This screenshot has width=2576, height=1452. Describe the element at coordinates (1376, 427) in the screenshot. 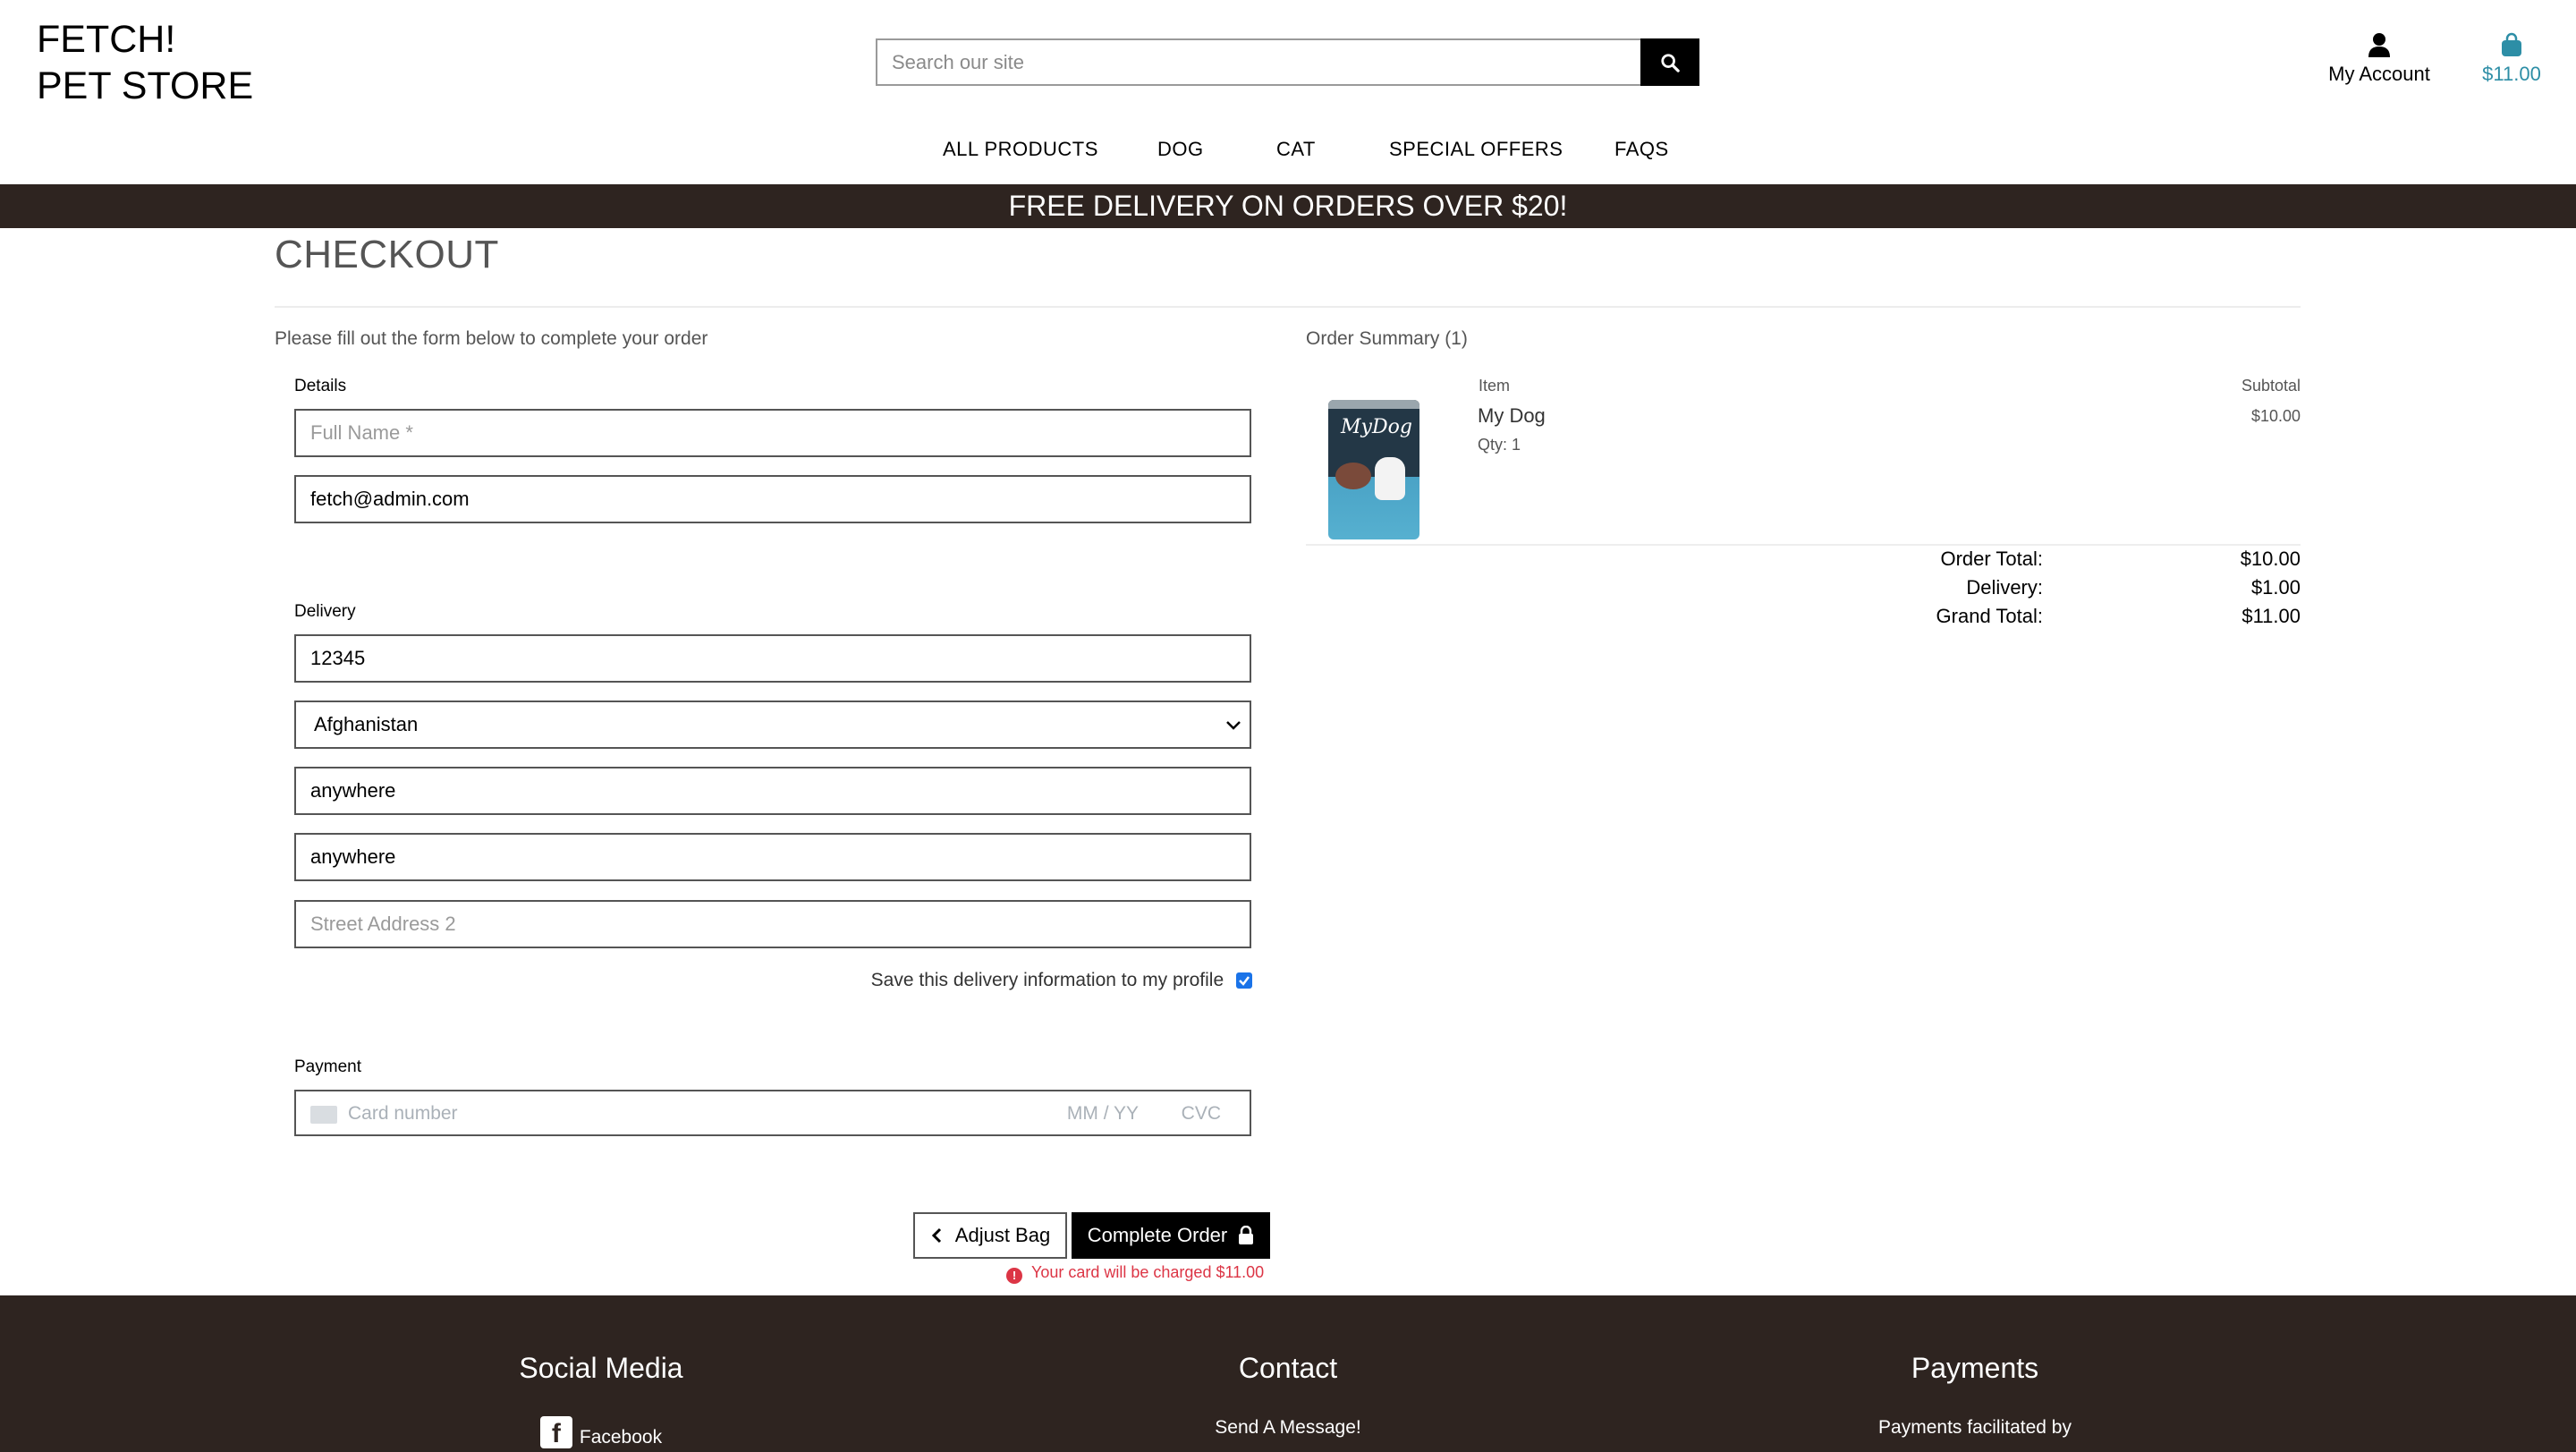

I see `product-image-brand: MyDog` at that location.